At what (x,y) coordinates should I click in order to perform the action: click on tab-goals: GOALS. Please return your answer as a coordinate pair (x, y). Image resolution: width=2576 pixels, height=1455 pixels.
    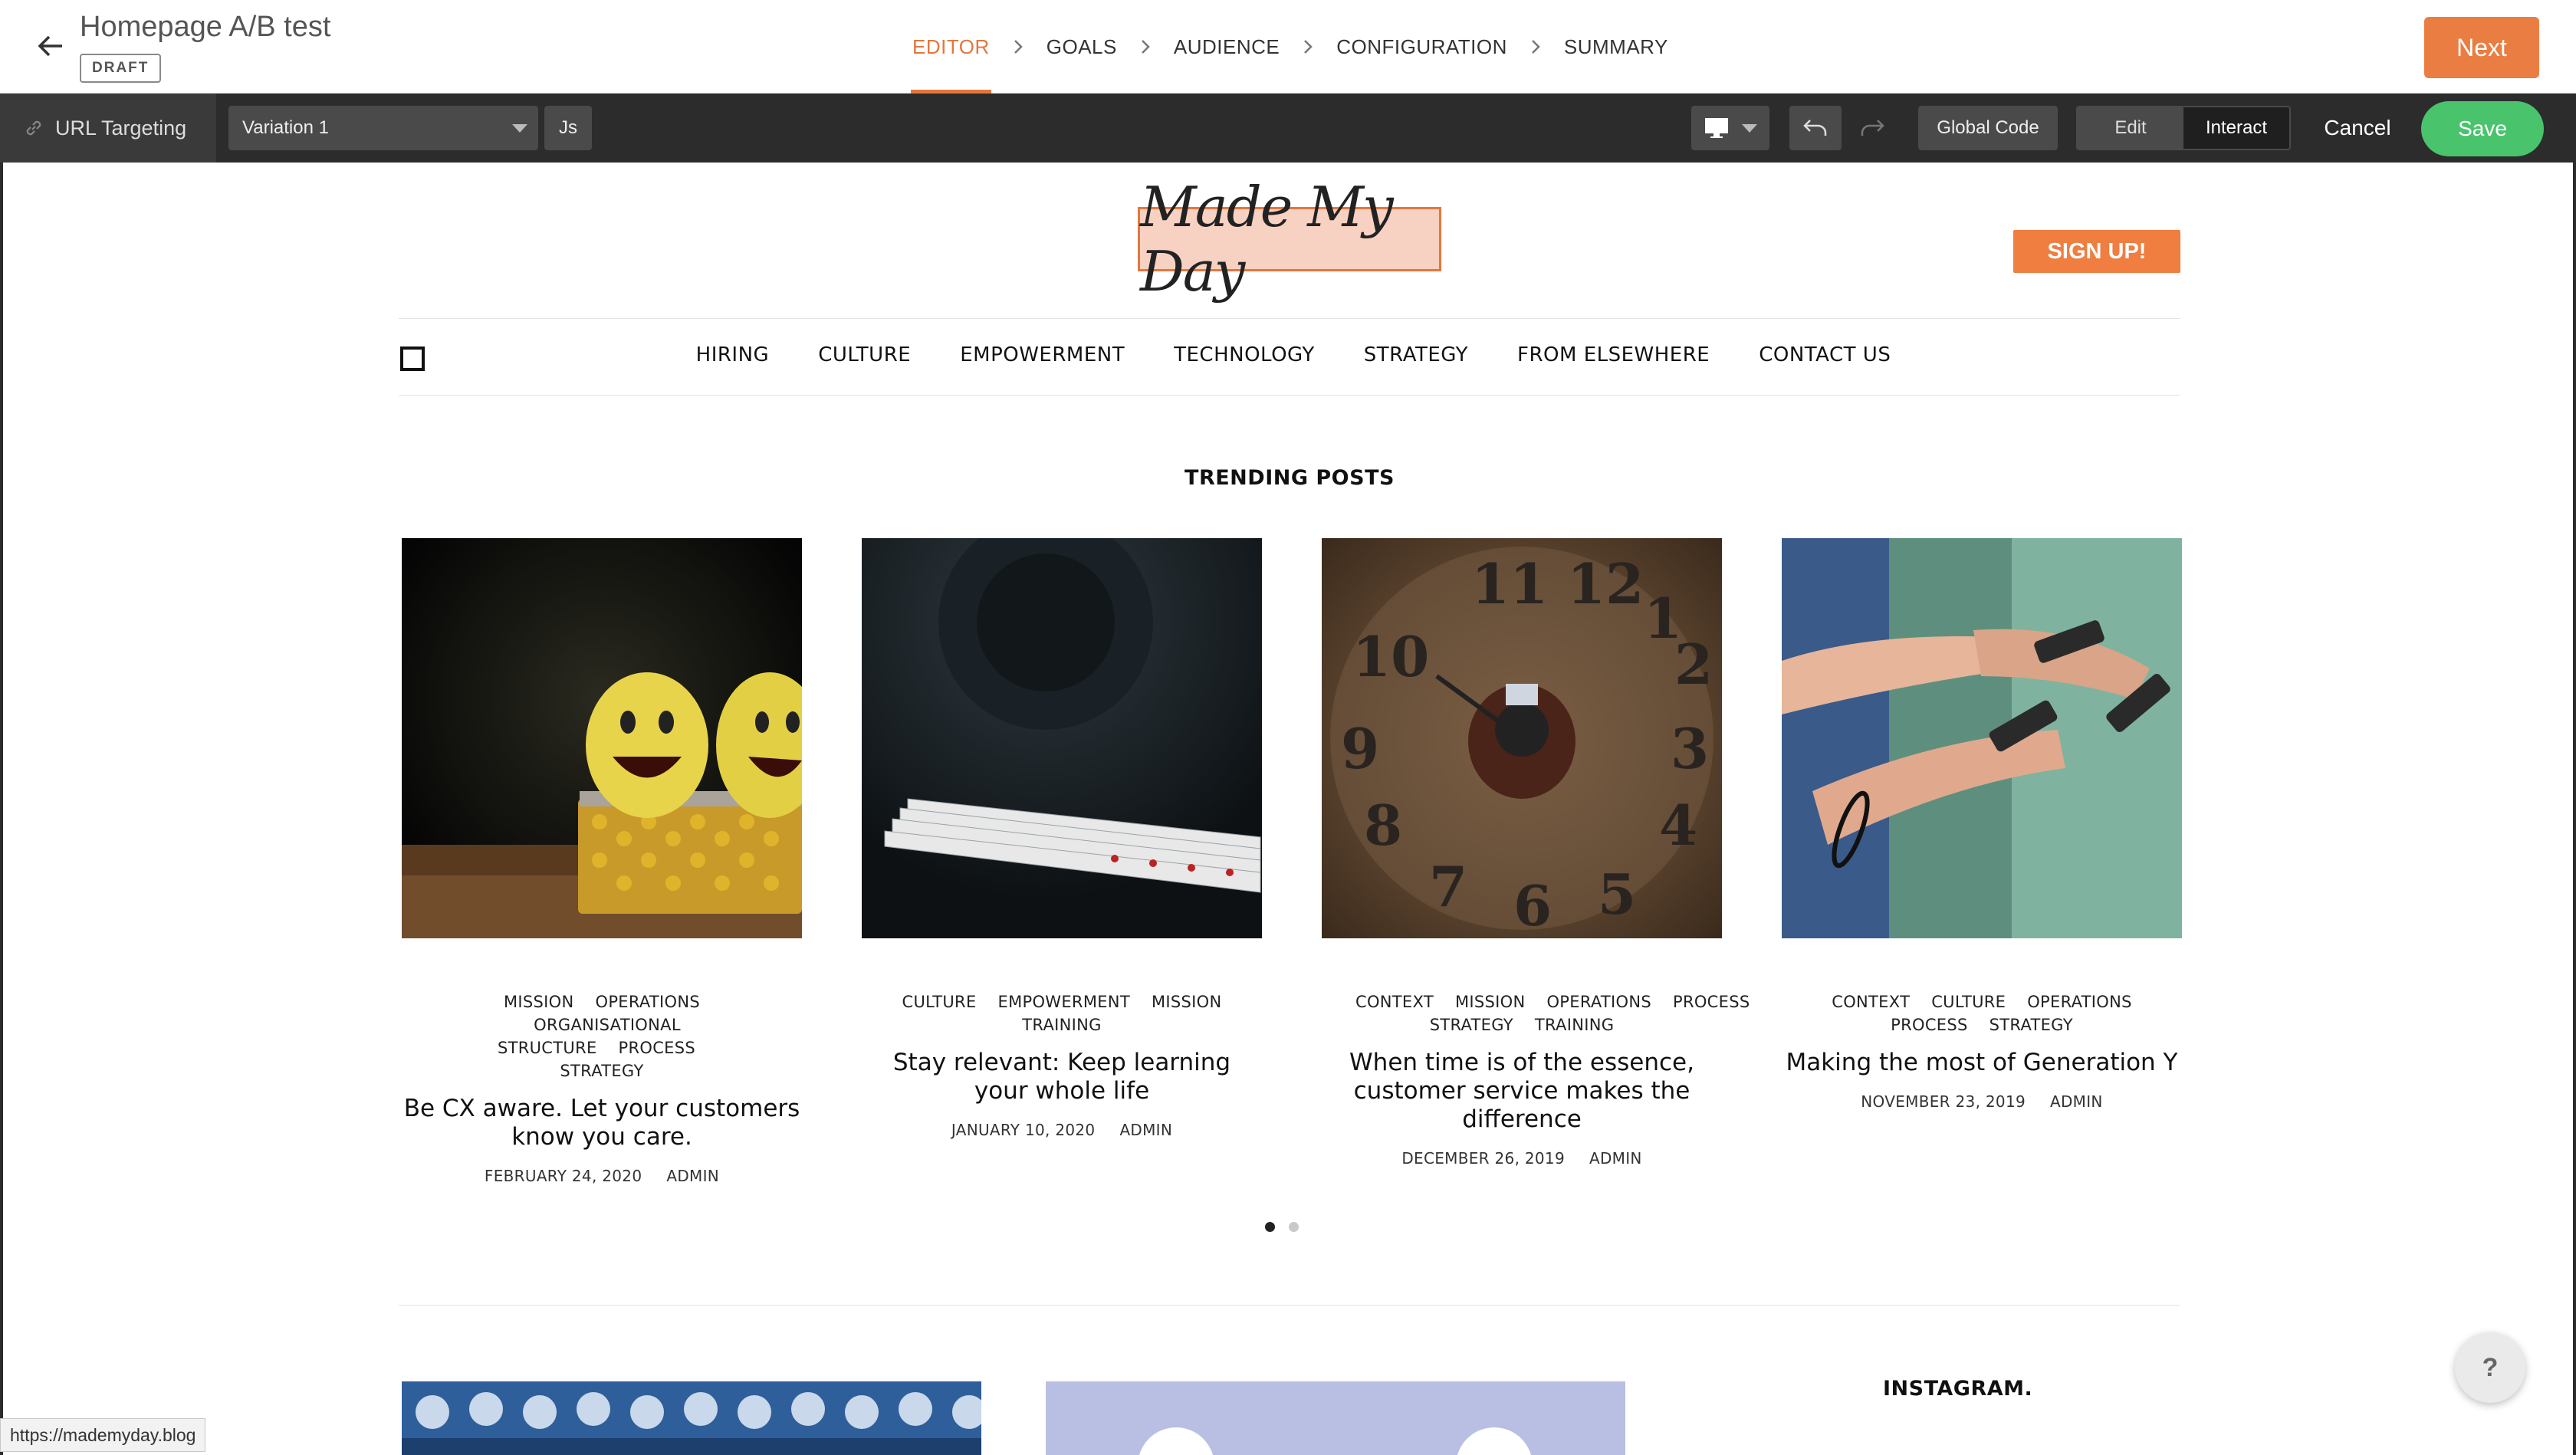
    Looking at the image, I should click on (1081, 47).